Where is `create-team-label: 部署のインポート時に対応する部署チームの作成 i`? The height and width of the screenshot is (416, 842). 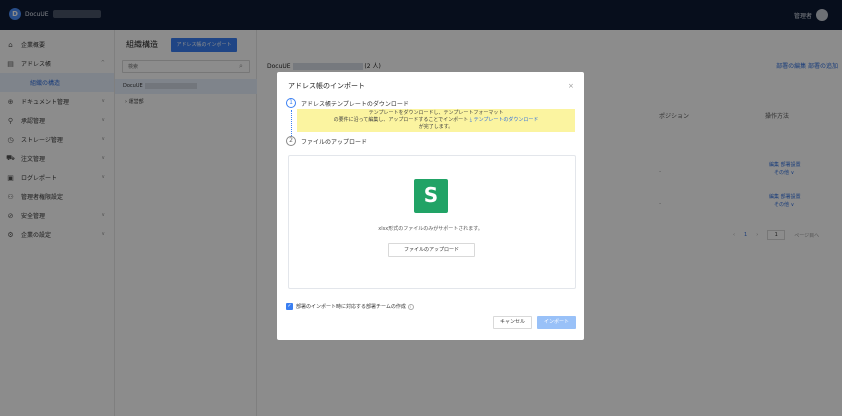 create-team-label: 部署のインポート時に対応する部署チームの作成 i is located at coordinates (355, 306).